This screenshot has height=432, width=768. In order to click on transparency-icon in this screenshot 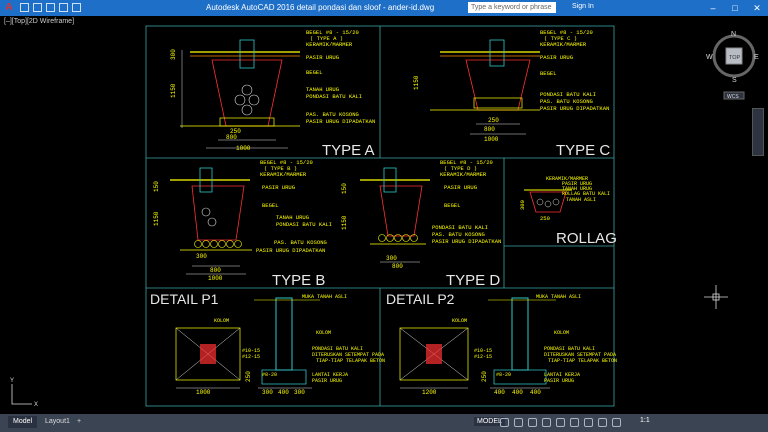, I will do `click(602, 422)`.